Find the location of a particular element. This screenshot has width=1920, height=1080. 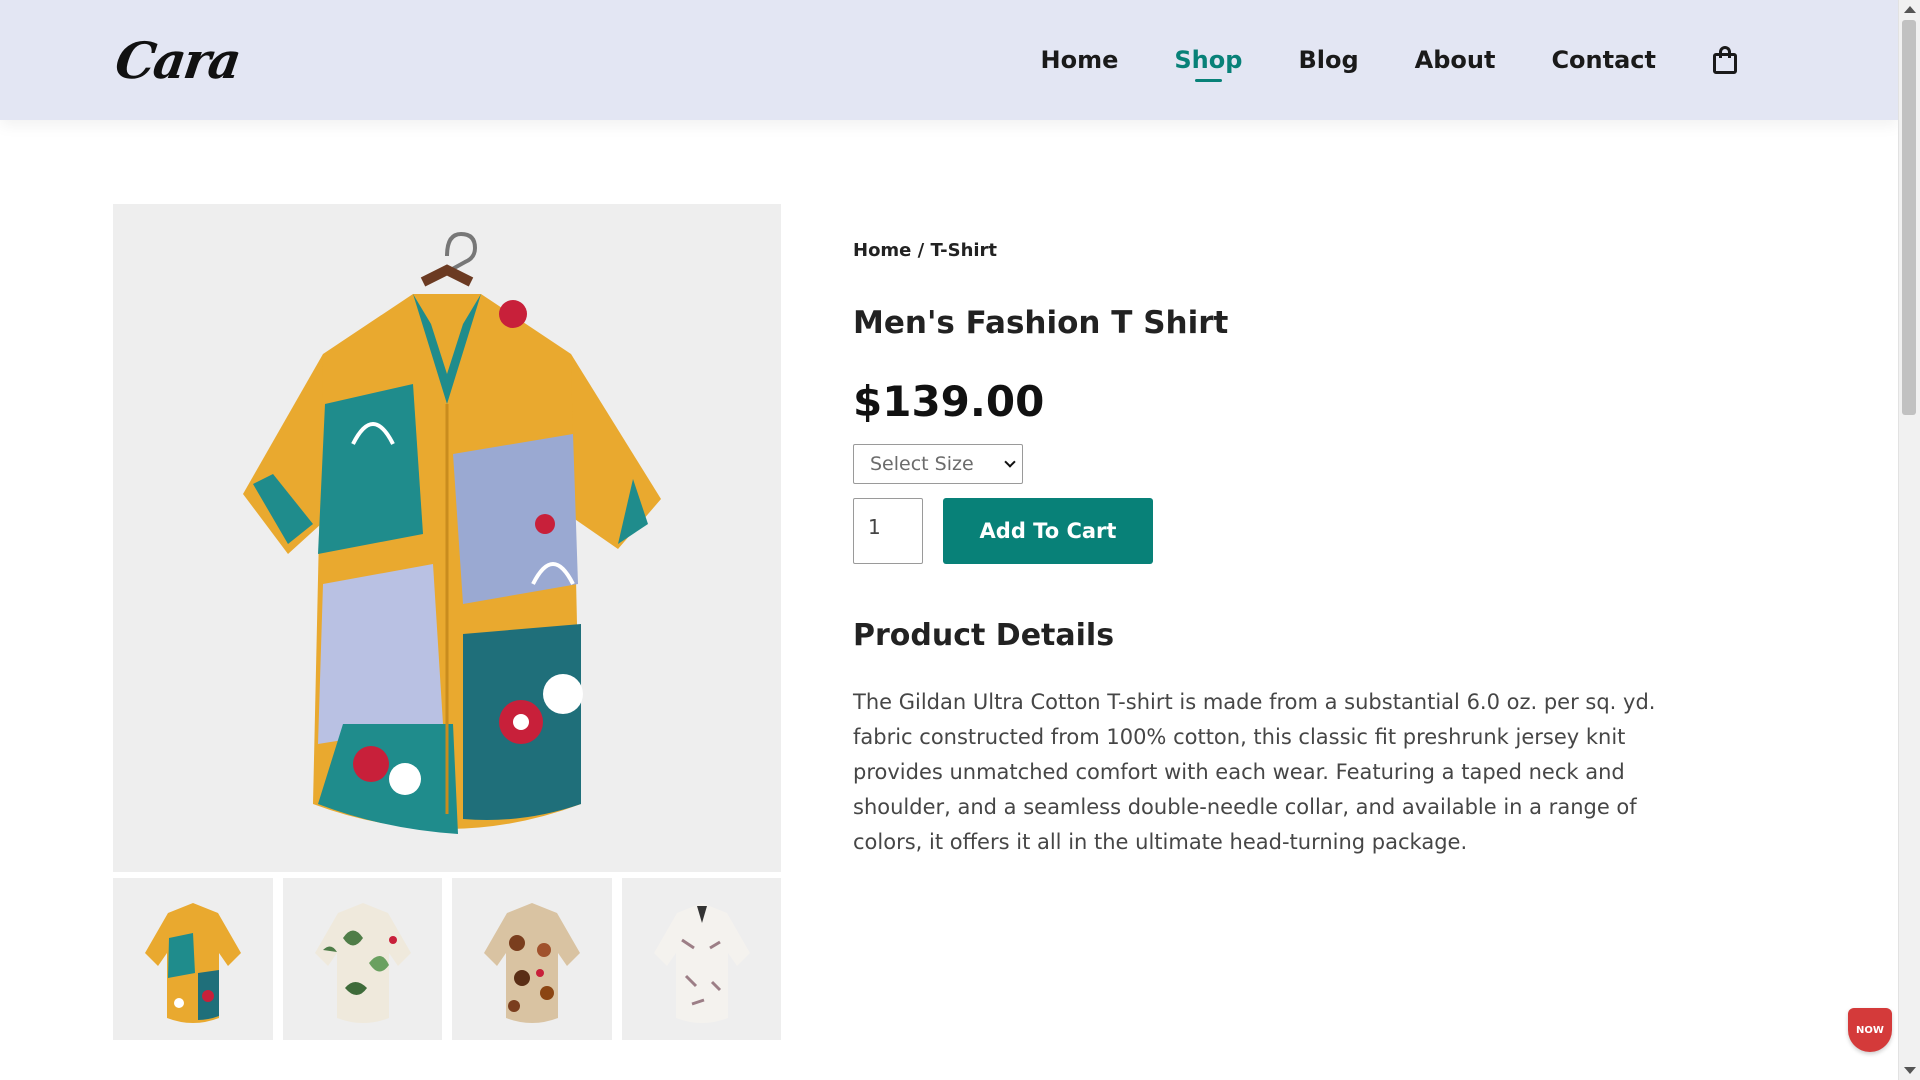

breadcrumb: Home / T-Shirt is located at coordinates (1268, 250).